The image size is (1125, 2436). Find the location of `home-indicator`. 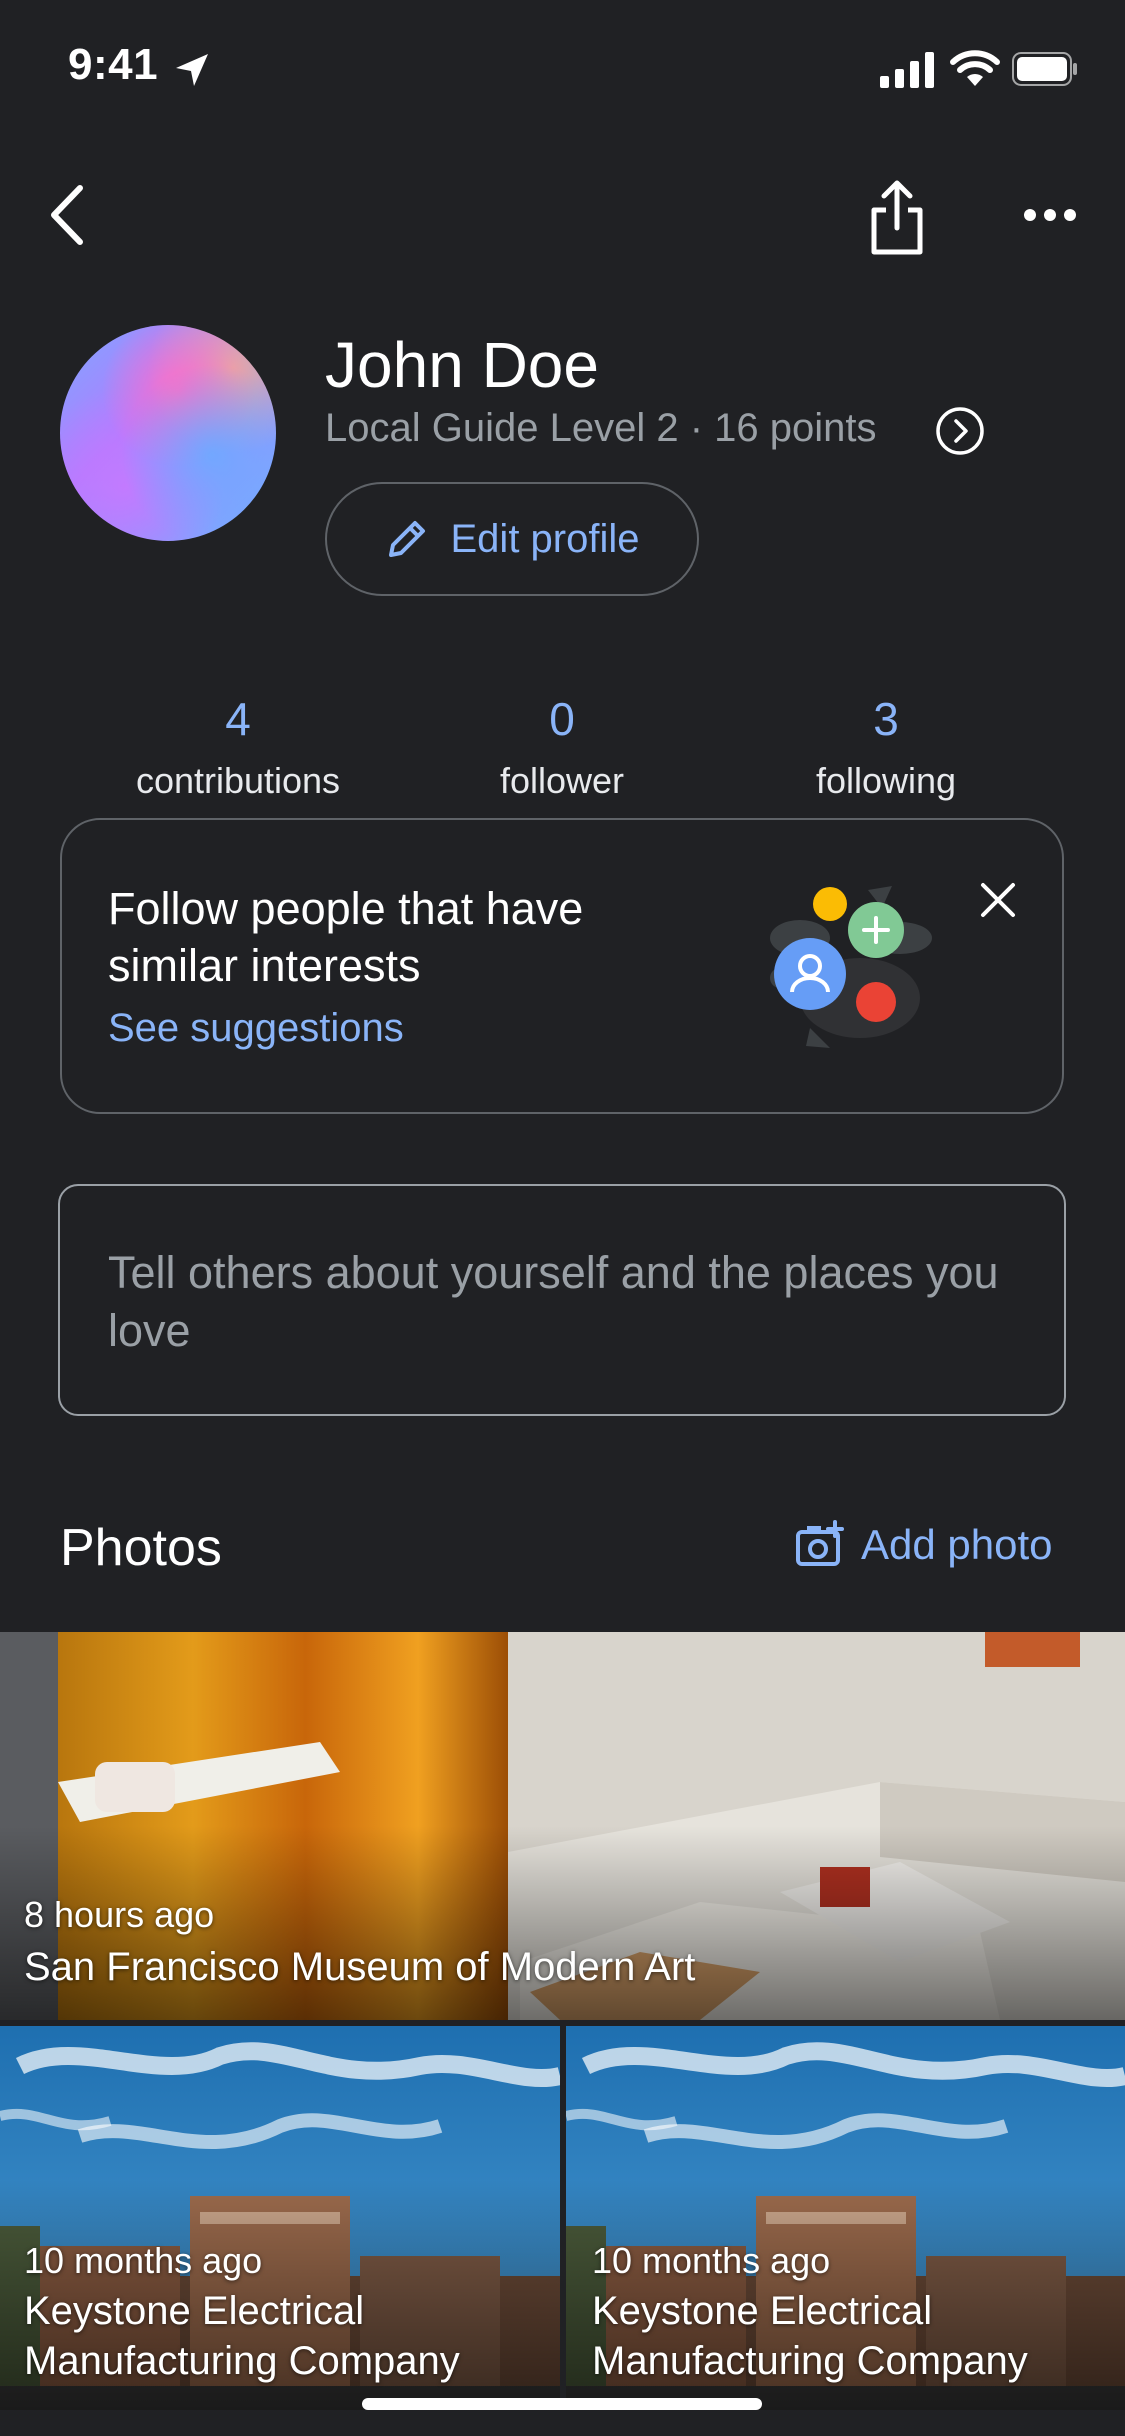

home-indicator is located at coordinates (562, 2404).